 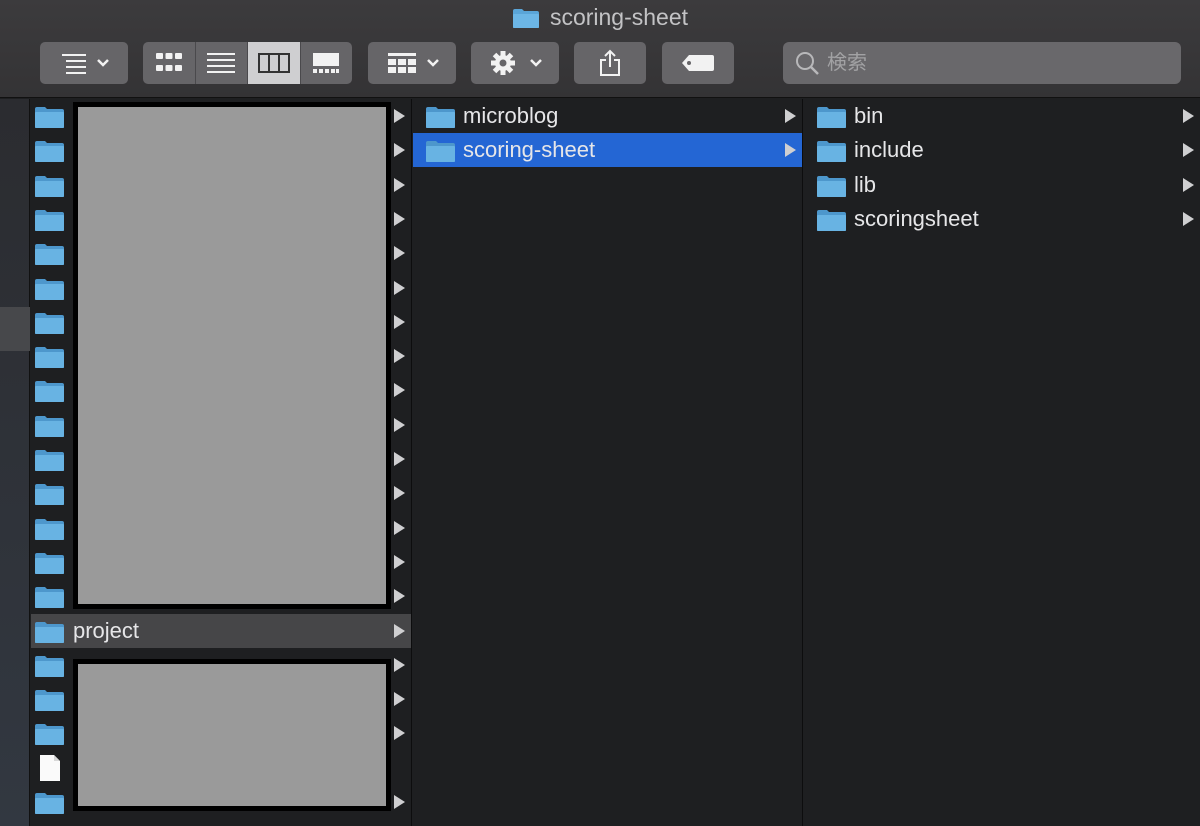 I want to click on document-icon, so click(x=50, y=767).